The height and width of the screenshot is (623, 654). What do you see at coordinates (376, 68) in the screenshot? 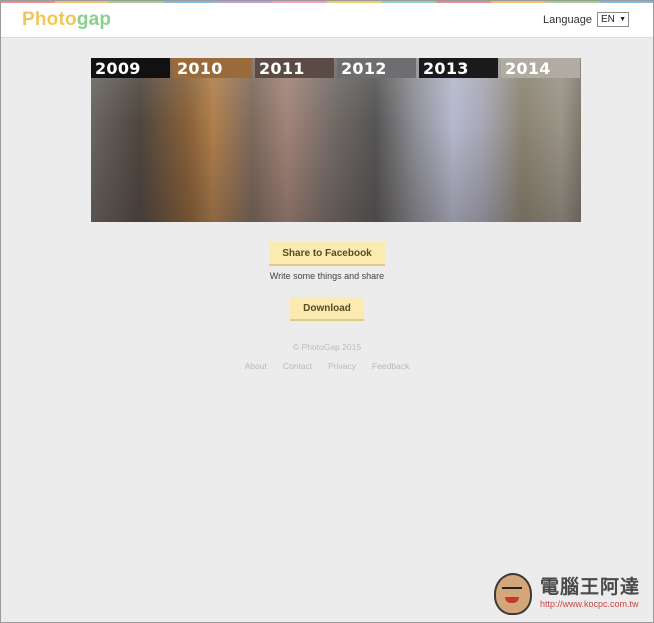
I see `year-label: 2012` at bounding box center [376, 68].